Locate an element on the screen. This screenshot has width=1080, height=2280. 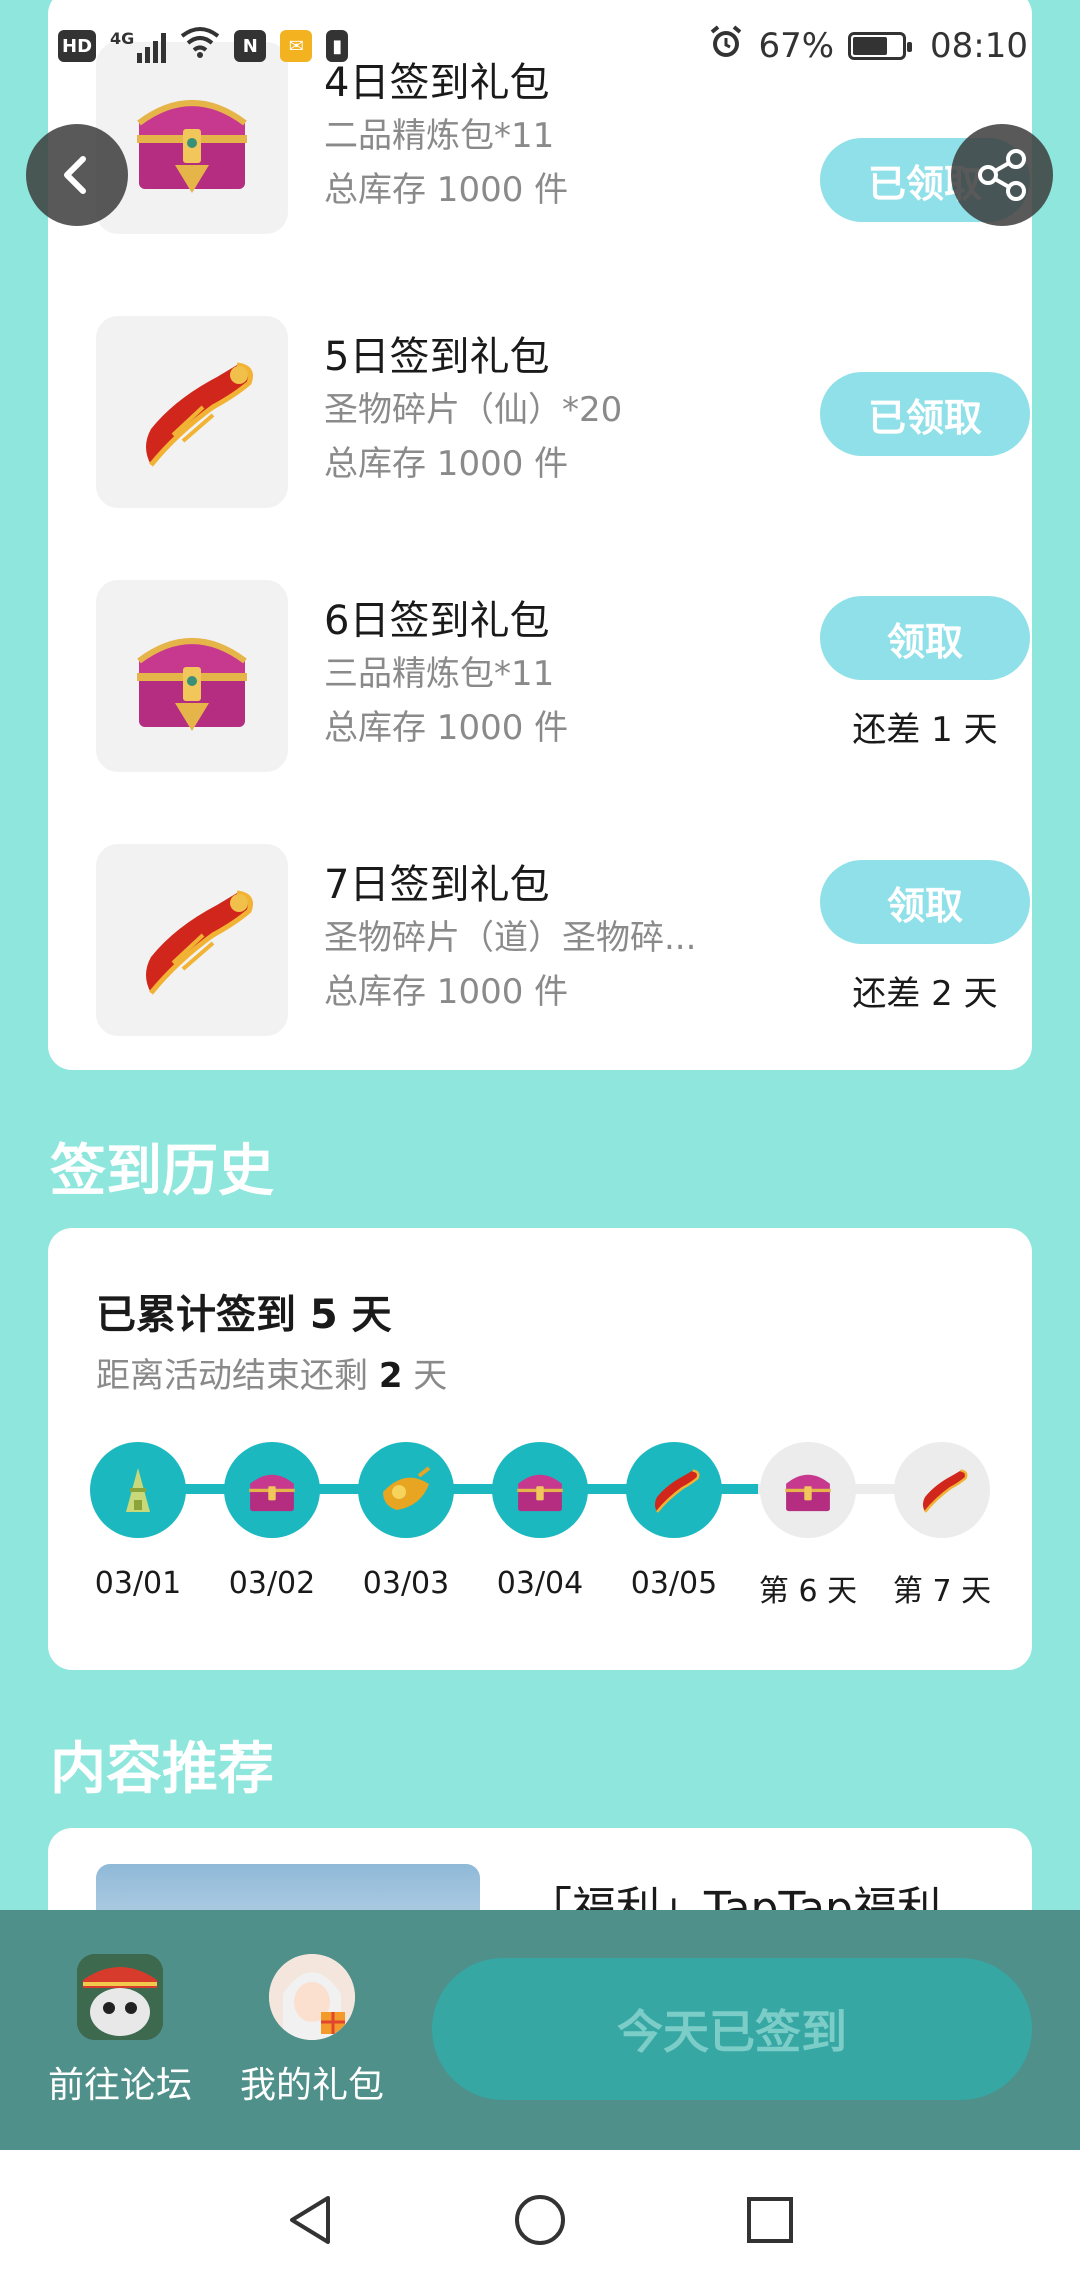
gift-desc: 圣物碎片（仙）*20 is located at coordinates (473, 410).